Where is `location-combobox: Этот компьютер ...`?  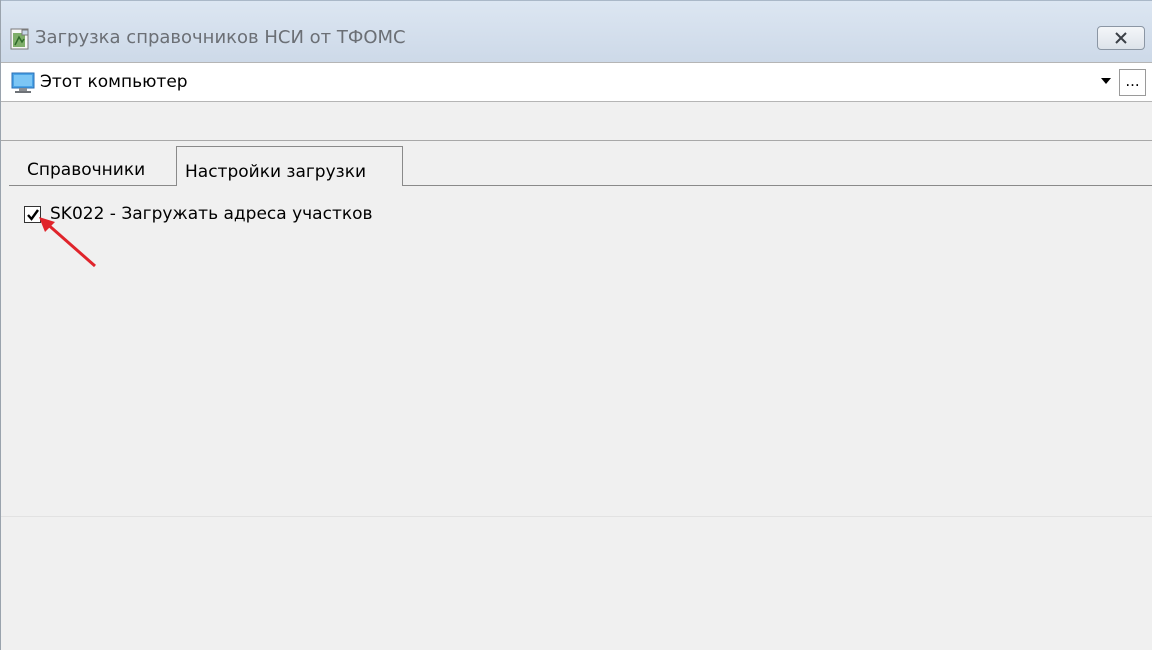 location-combobox: Этот компьютер ... is located at coordinates (576, 82).